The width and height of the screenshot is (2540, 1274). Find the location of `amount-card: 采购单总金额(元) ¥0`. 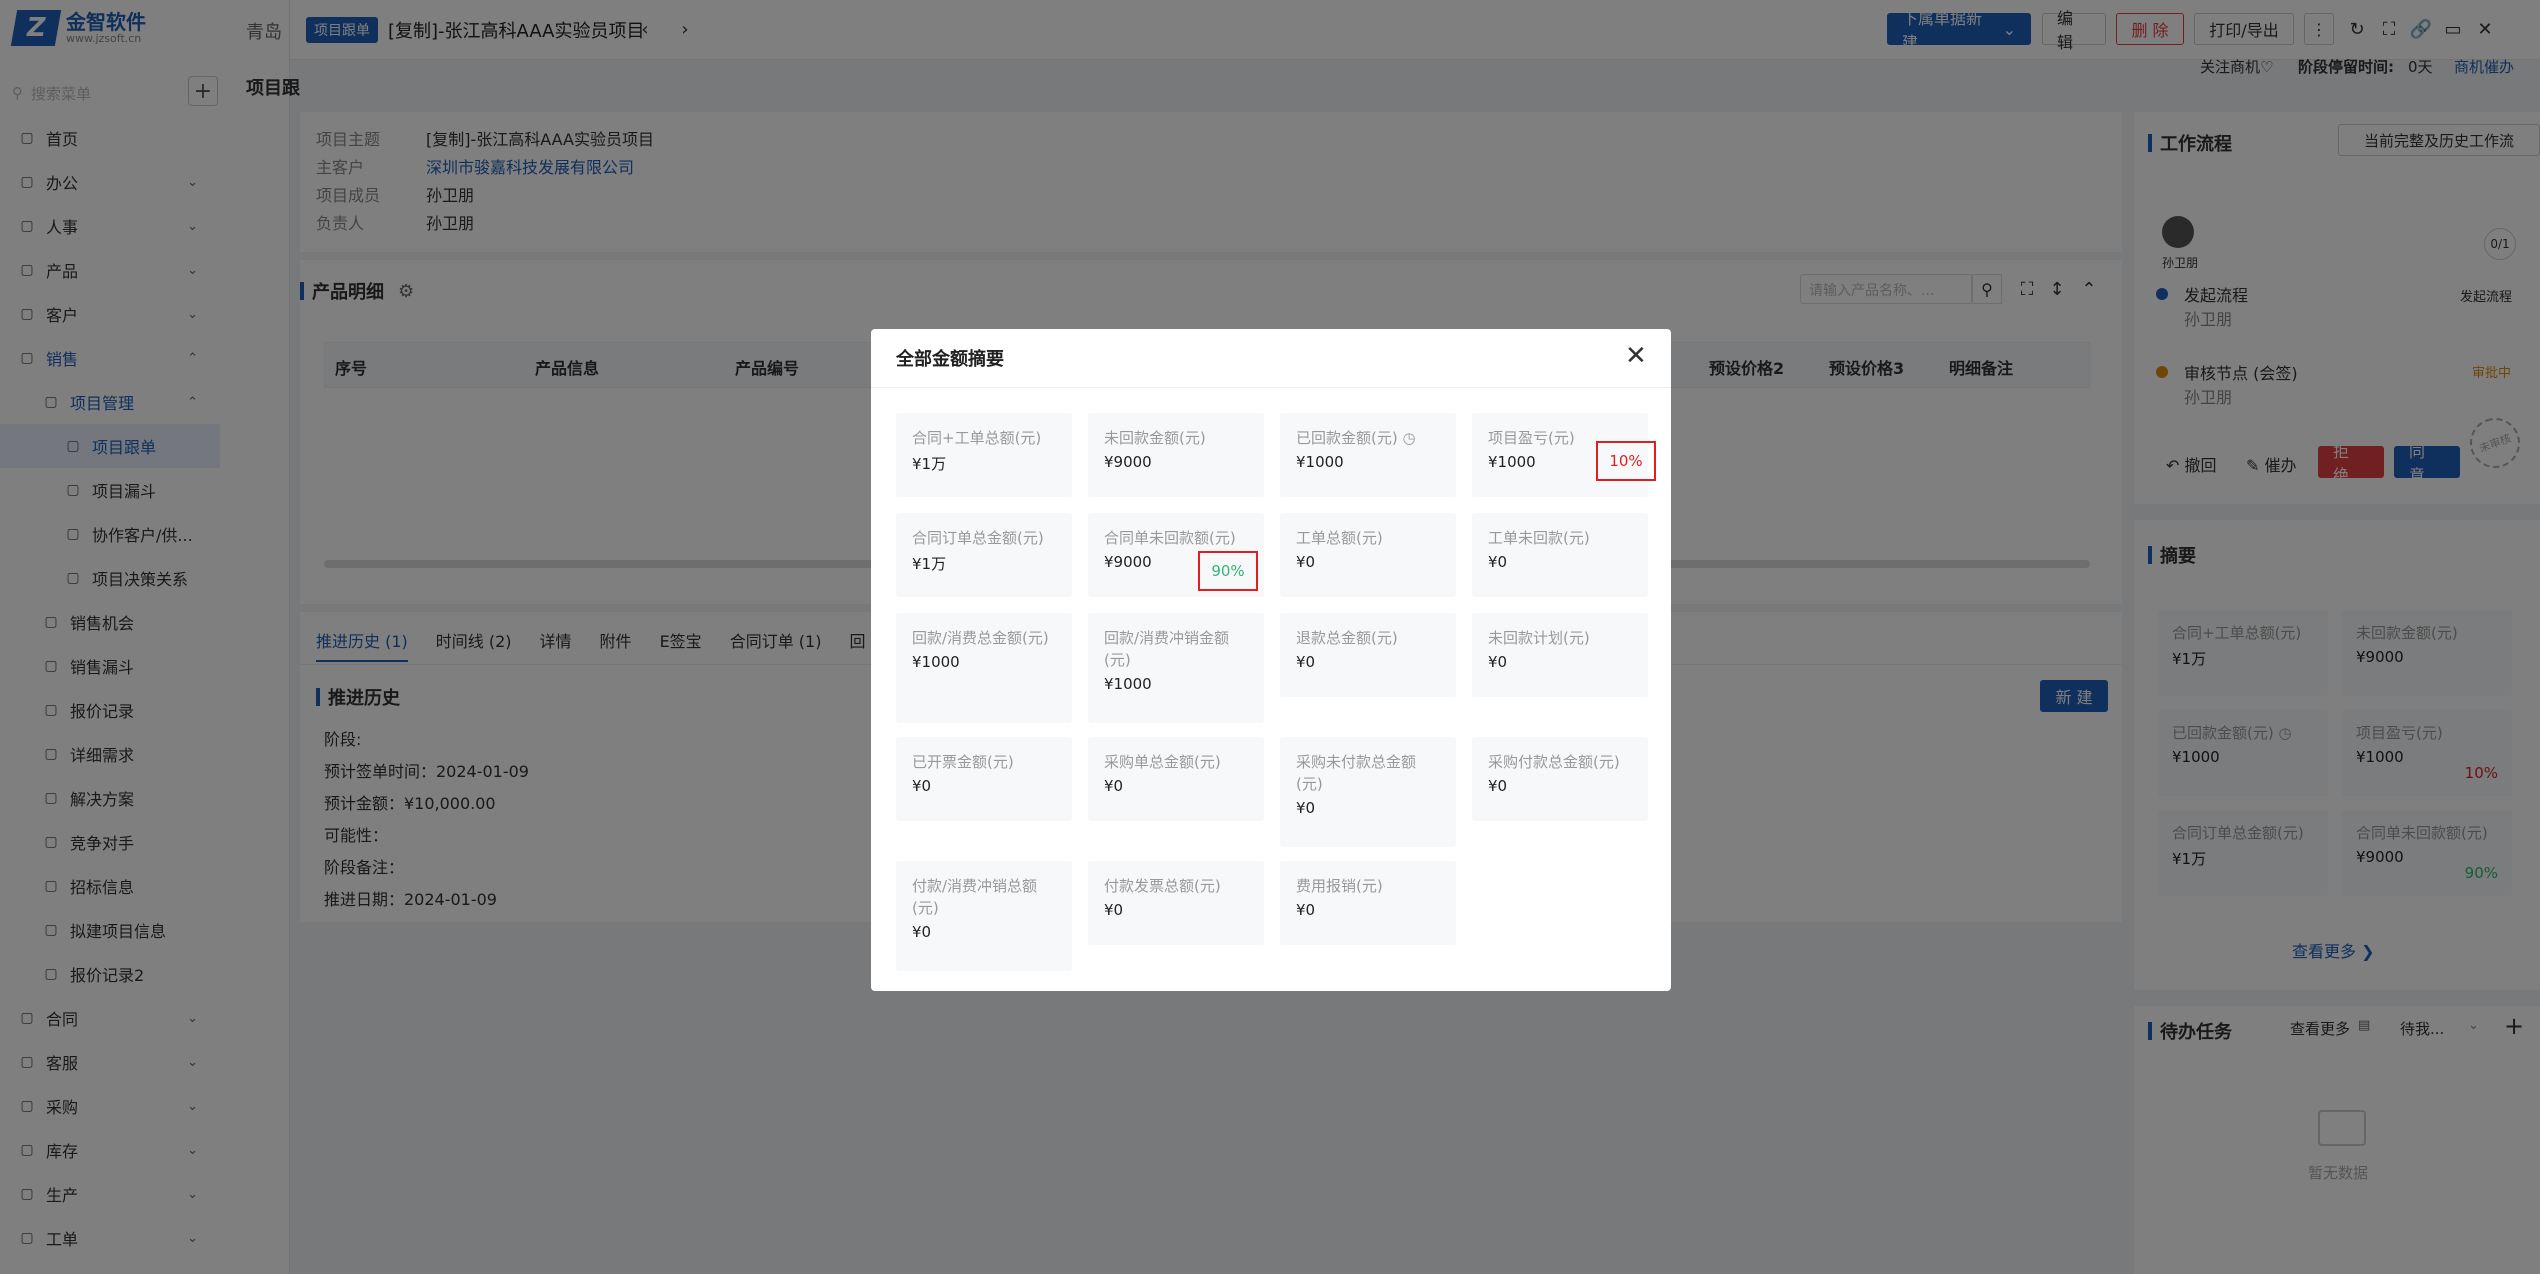

amount-card: 采购单总金额(元) ¥0 is located at coordinates (1176, 779).